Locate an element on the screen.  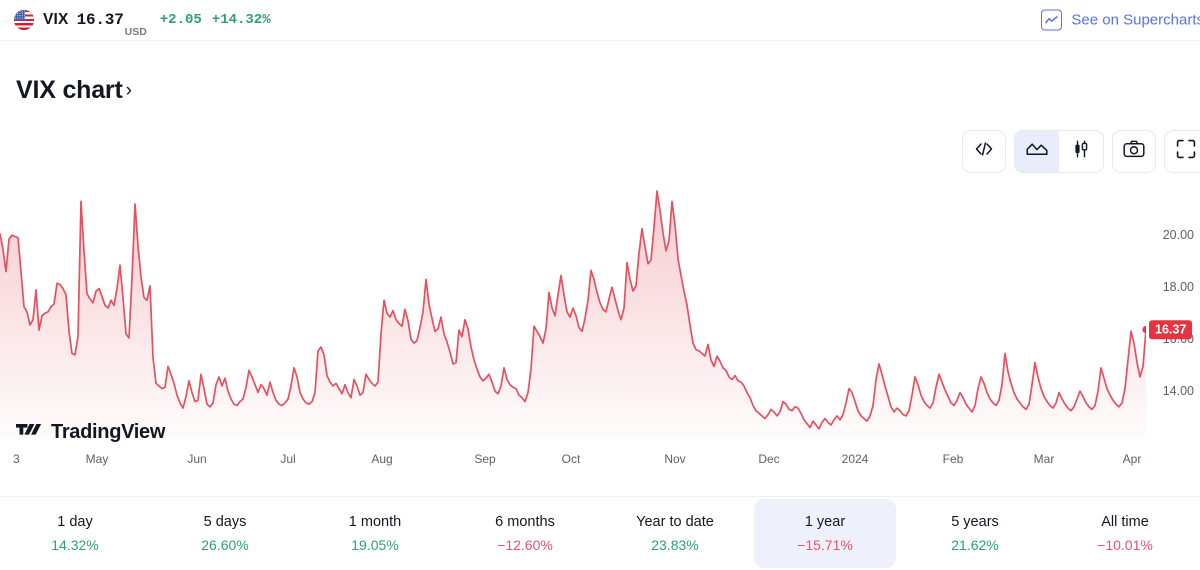
price-axis-tick: 14.00 is located at coordinates (1178, 391).